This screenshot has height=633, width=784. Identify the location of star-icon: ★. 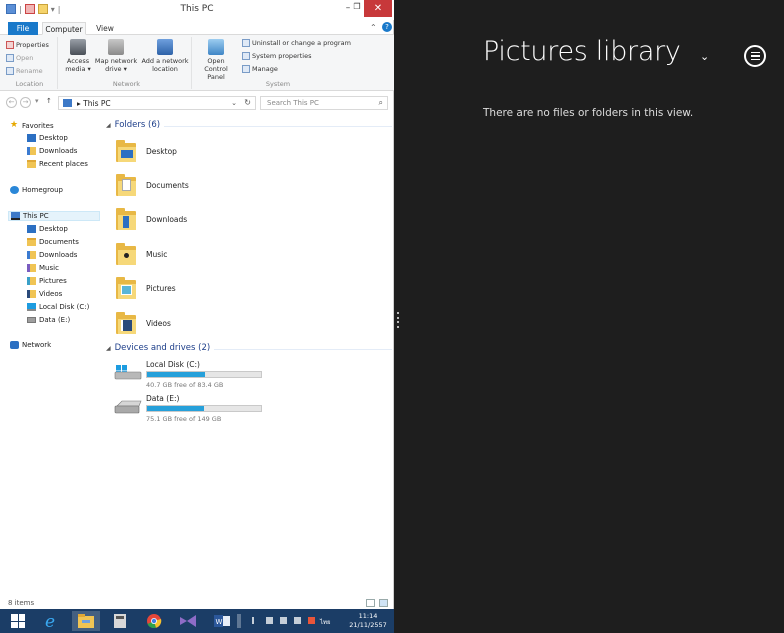
(14, 125).